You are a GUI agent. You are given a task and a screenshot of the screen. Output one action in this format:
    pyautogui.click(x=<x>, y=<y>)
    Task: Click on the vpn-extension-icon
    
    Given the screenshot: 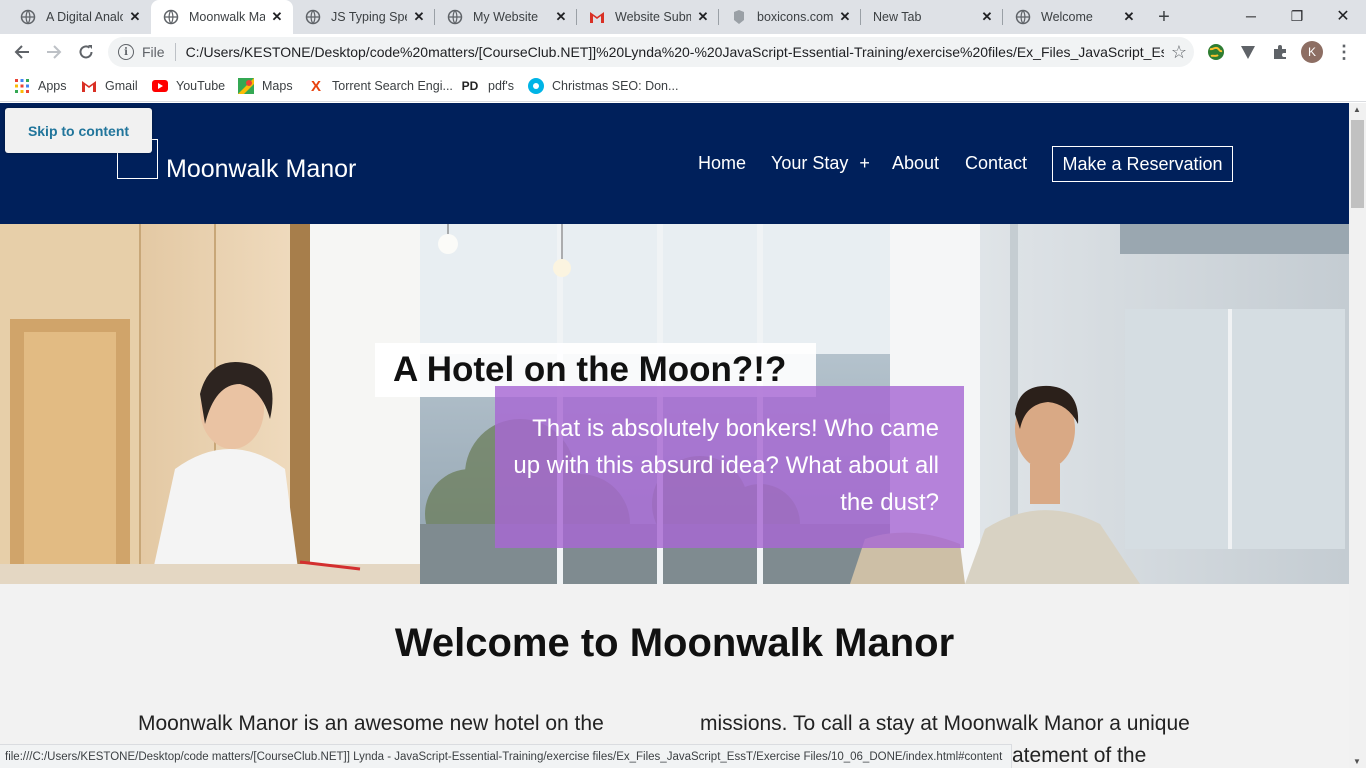 What is the action you would take?
    pyautogui.click(x=1248, y=52)
    